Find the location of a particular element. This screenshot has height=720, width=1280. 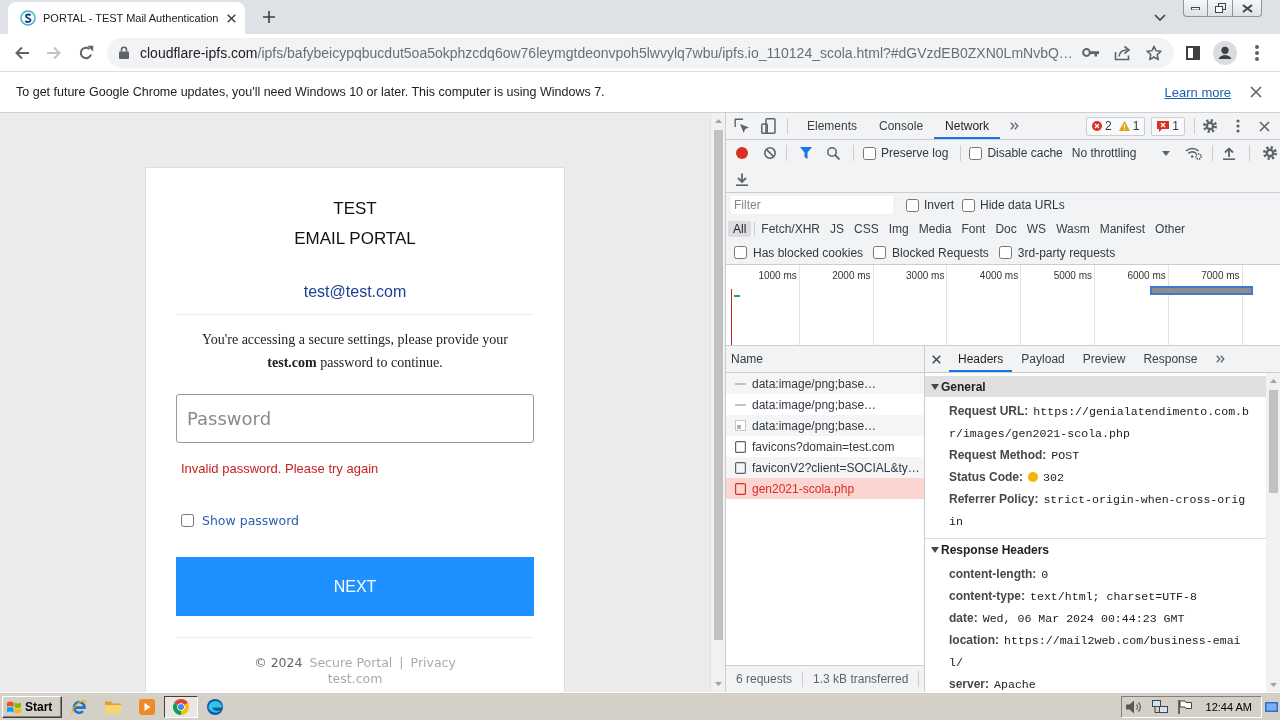

header-line: date: Wed, 06 Mar 2024 00:44:23 GMT is located at coordinates (1067, 618).